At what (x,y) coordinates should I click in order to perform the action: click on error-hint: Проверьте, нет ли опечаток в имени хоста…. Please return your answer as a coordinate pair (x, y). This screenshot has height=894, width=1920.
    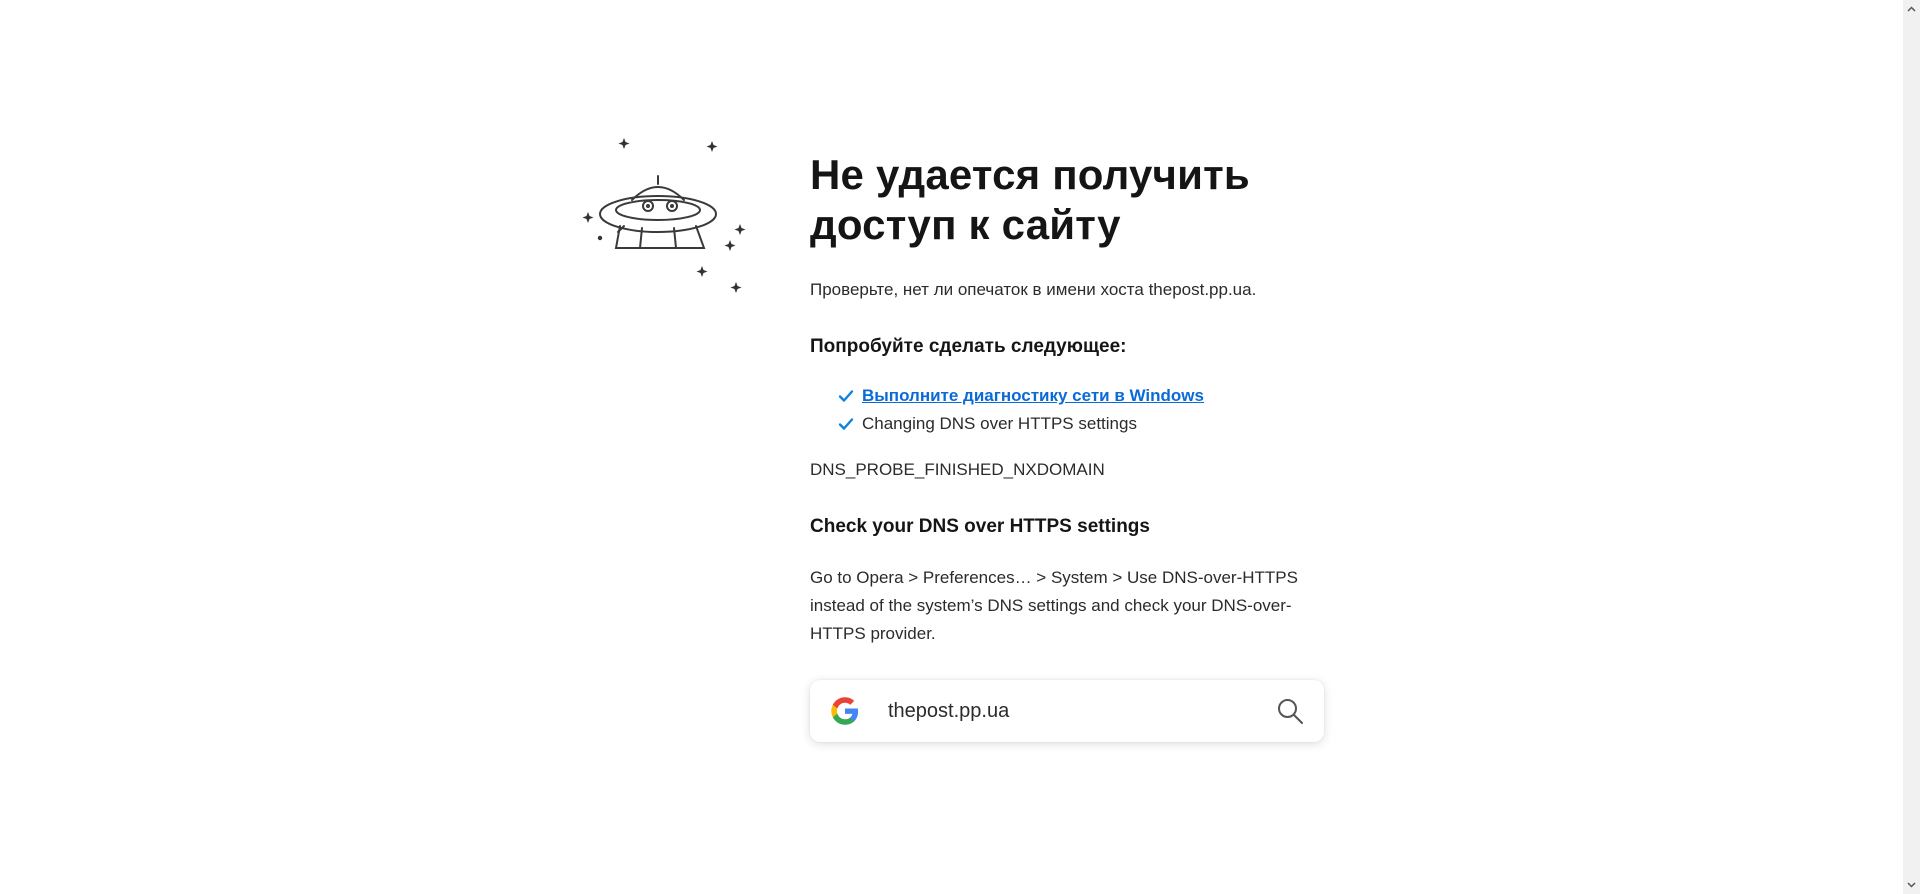
    Looking at the image, I should click on (1033, 289).